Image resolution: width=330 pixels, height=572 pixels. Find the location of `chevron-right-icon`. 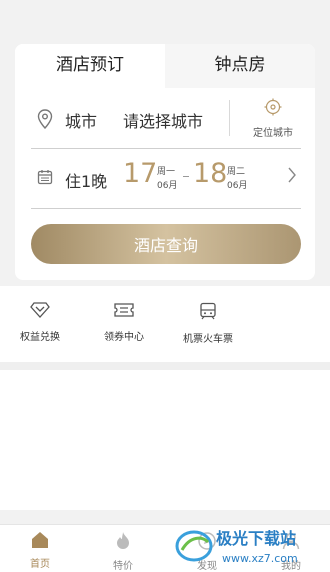

chevron-right-icon is located at coordinates (292, 177).